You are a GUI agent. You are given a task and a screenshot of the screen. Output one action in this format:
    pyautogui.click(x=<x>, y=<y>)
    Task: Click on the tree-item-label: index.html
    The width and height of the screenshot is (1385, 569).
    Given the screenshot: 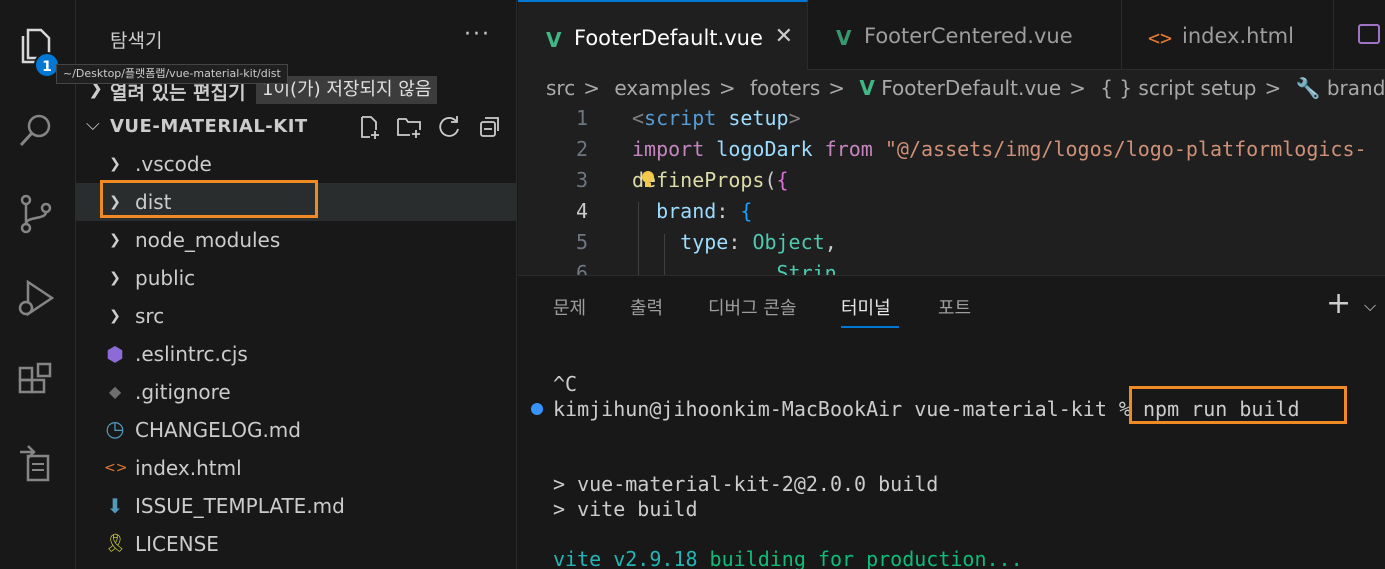 What is the action you would take?
    pyautogui.click(x=188, y=468)
    